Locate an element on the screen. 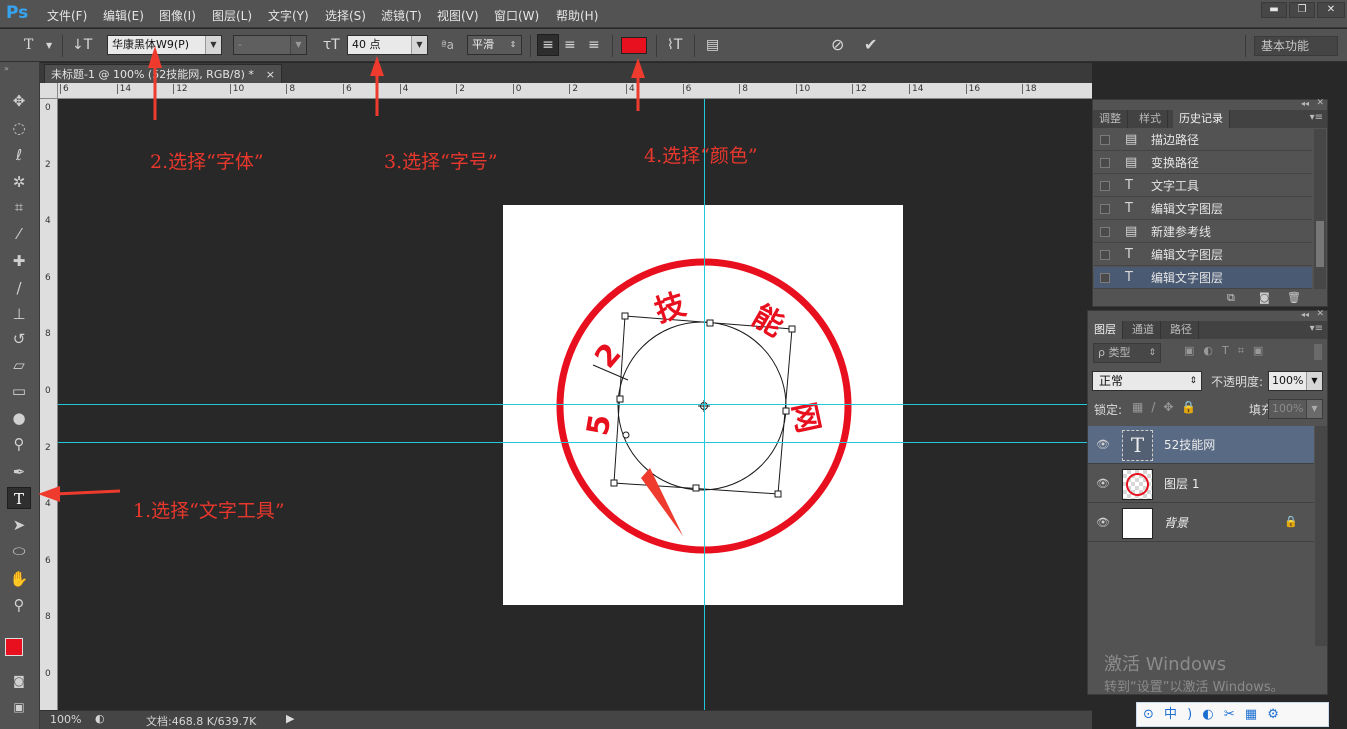  layer-row: 👁 T 52技能网 is located at coordinates (1201, 445).